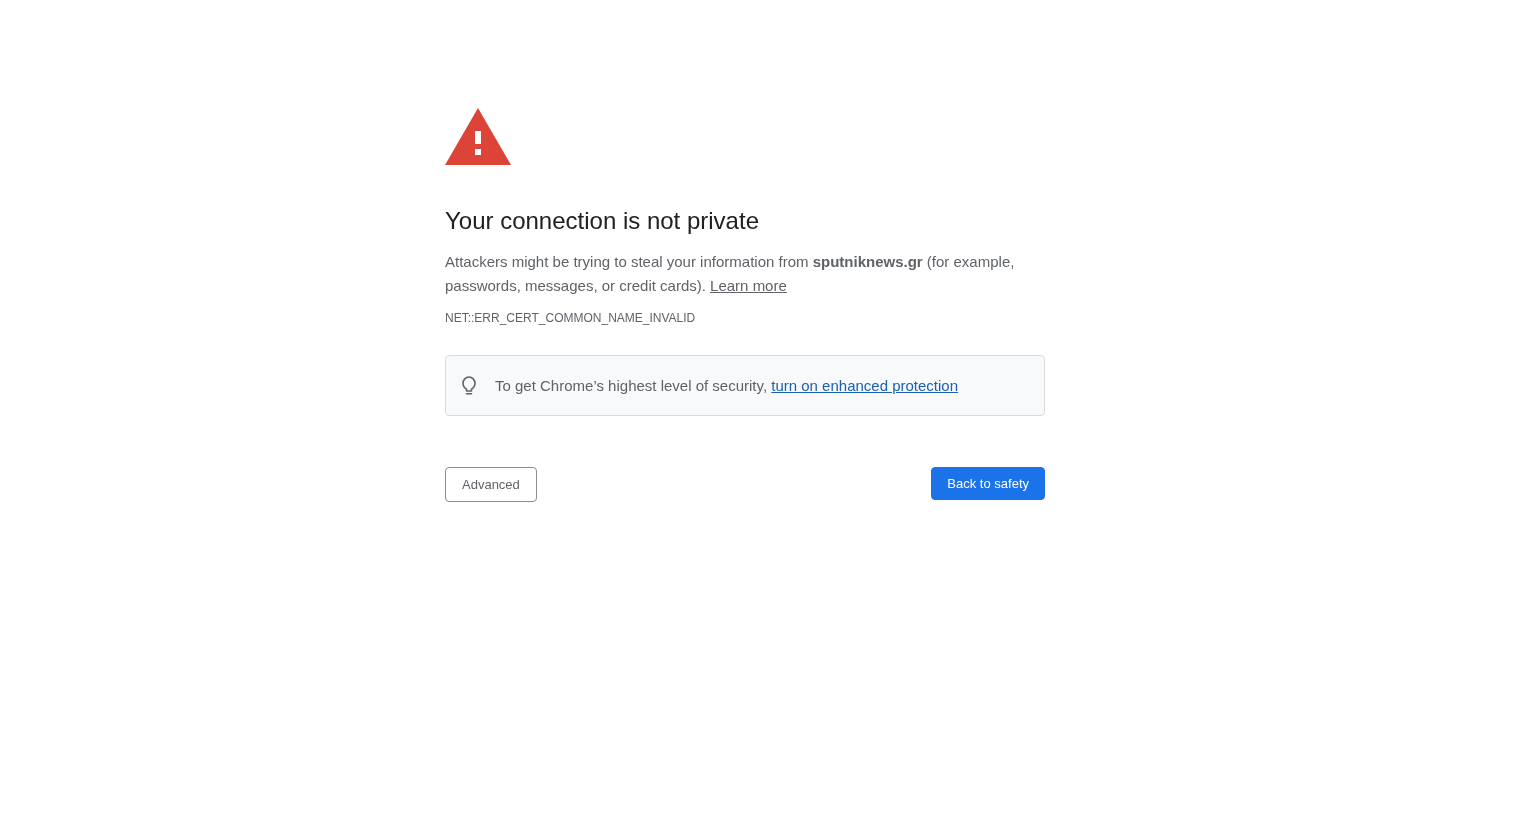 The width and height of the screenshot is (1528, 833). Describe the element at coordinates (491, 484) in the screenshot. I see `advanced-button: Advanced` at that location.